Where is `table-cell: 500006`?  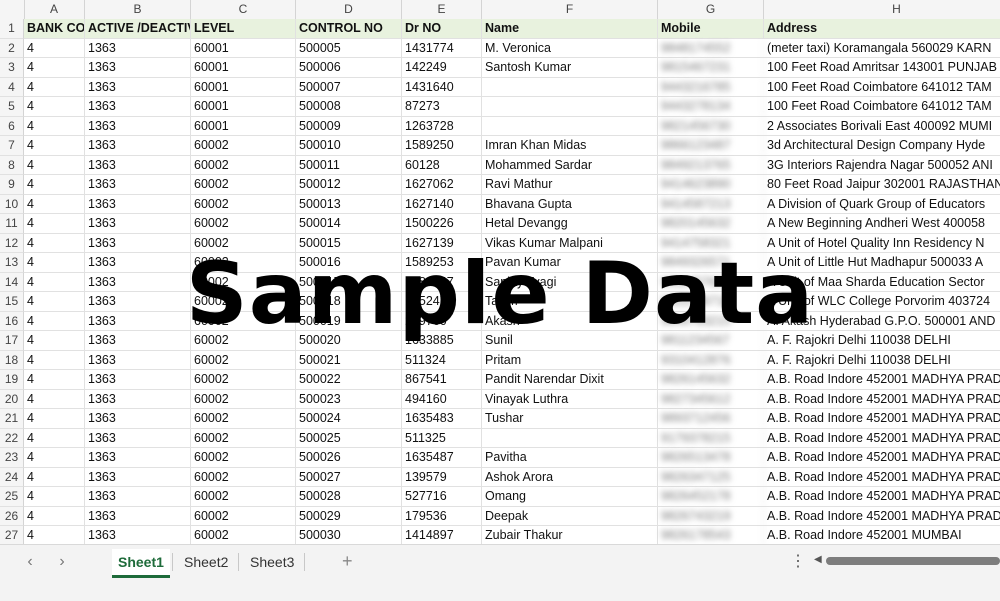
table-cell: 500006 is located at coordinates (349, 67).